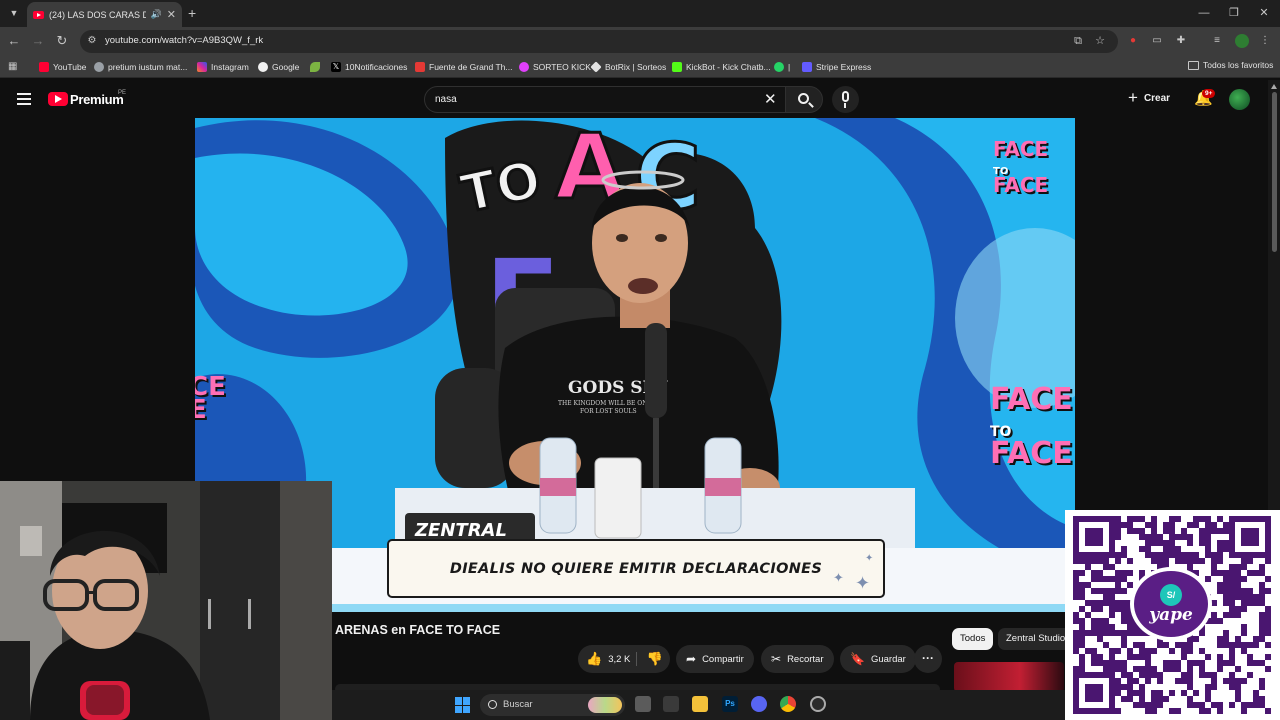  Describe the element at coordinates (24, 99) in the screenshot. I see `menu-hamburger-icon` at that location.